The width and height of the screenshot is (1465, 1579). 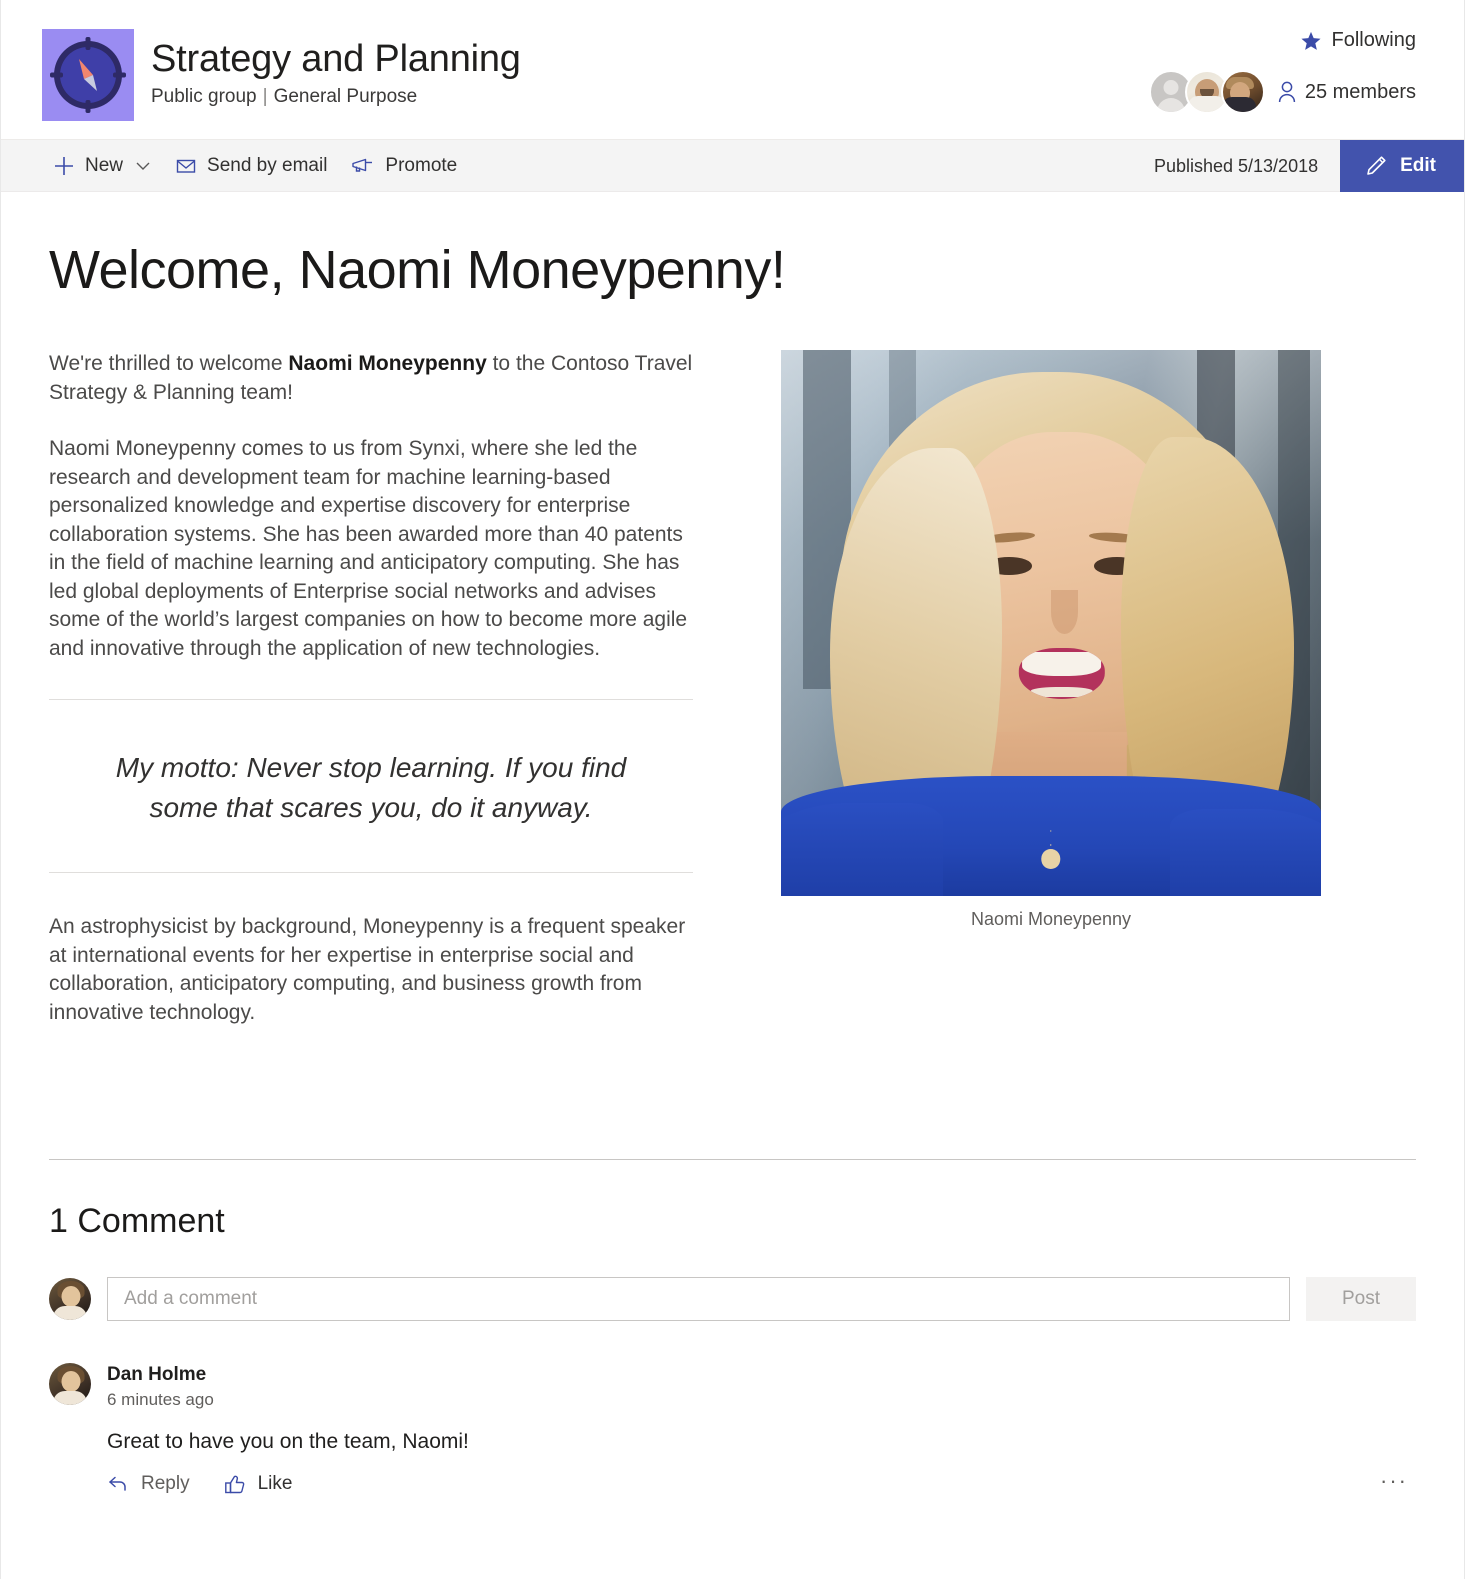 I want to click on photo-teeth-lower, so click(x=1061, y=692).